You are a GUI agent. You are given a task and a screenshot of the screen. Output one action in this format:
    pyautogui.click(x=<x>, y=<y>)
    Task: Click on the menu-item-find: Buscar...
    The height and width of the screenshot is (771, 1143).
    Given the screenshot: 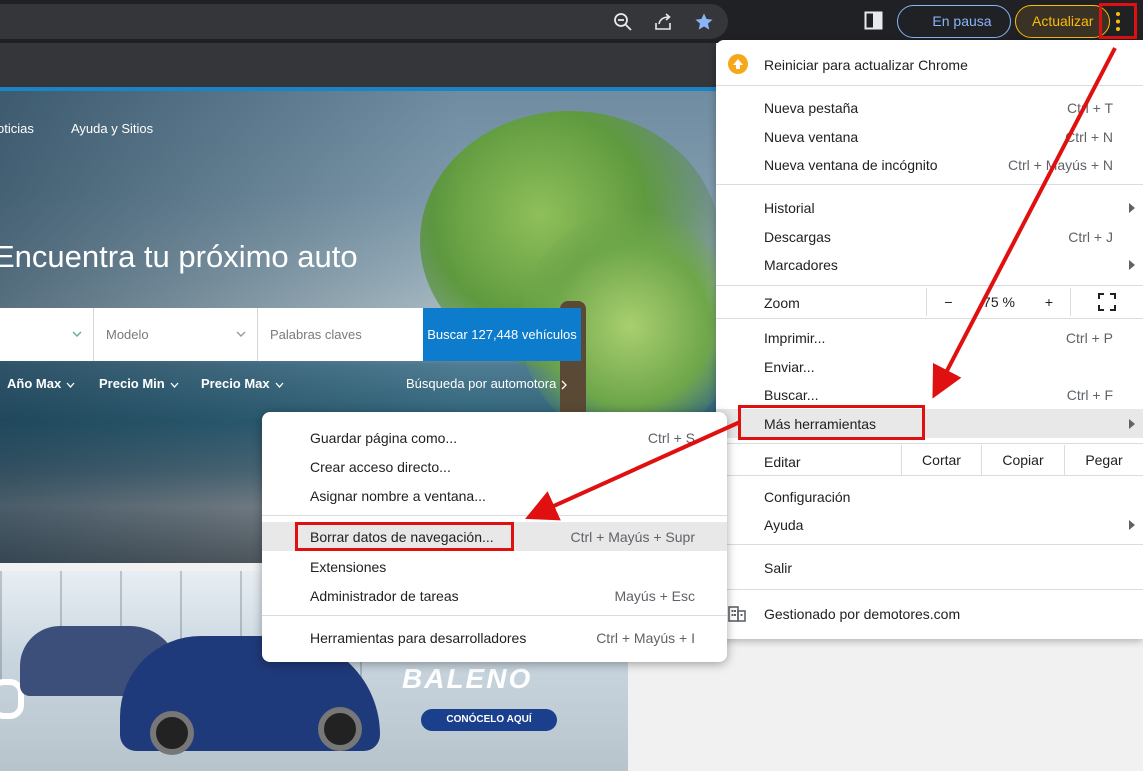 What is the action you would take?
    pyautogui.click(x=791, y=395)
    